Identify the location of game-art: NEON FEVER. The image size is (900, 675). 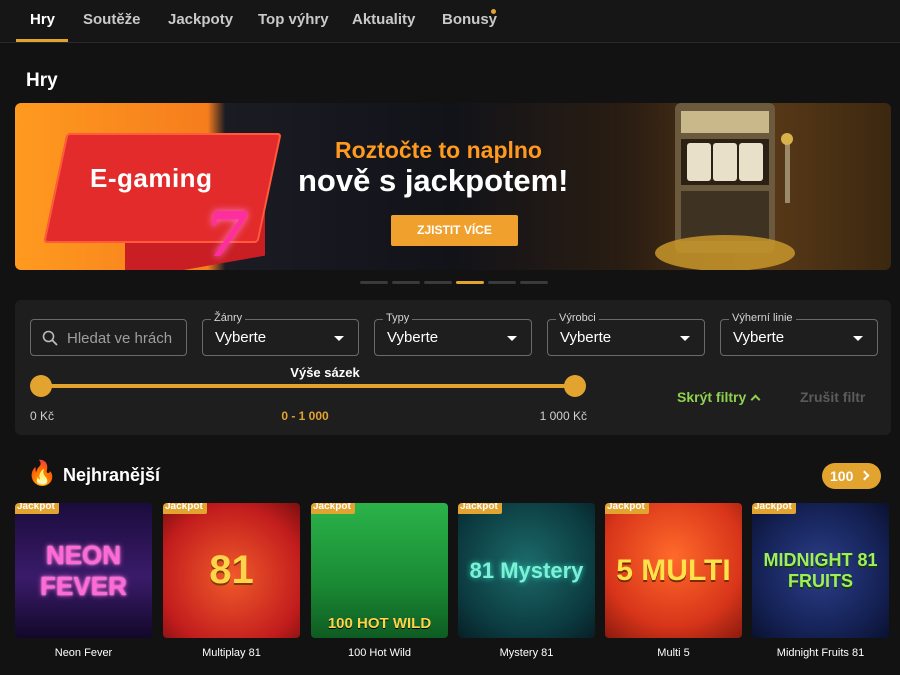
(83, 570).